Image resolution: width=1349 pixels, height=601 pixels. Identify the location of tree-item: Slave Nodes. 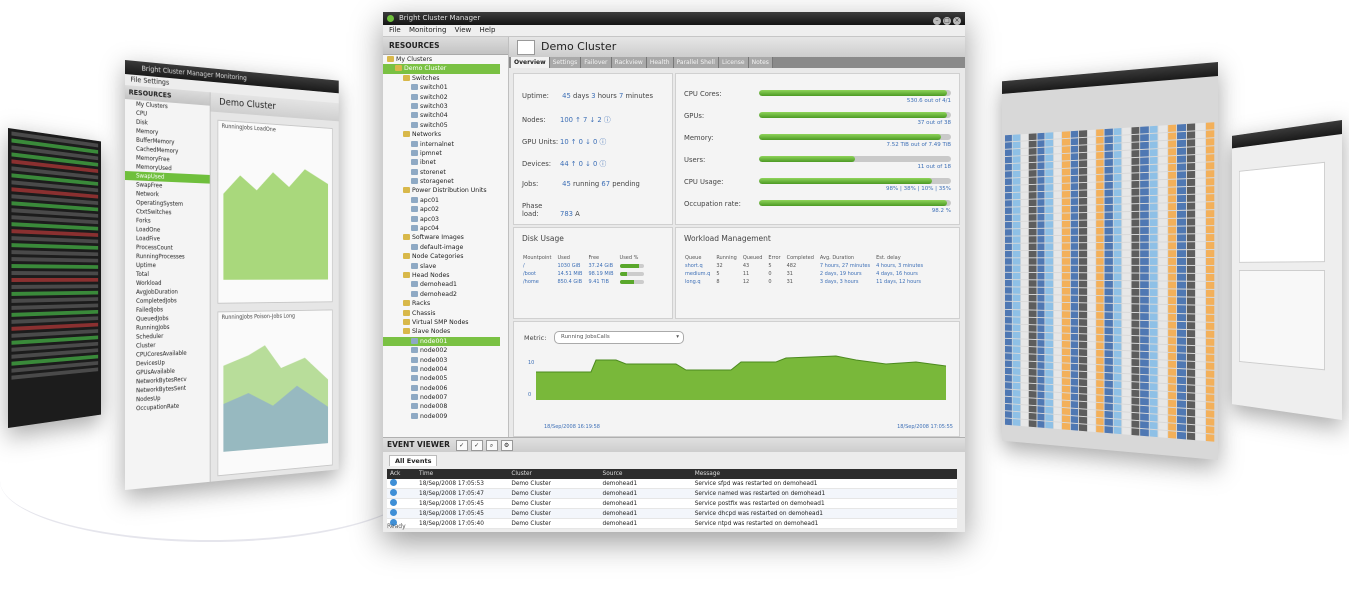
(441, 331).